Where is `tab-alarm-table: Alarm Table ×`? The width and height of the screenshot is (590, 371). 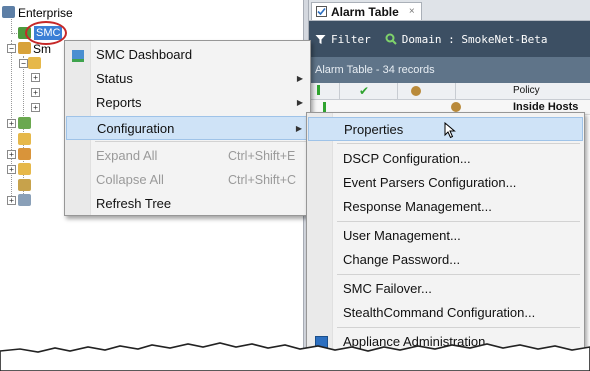
tab-alarm-table: Alarm Table × is located at coordinates (366, 11).